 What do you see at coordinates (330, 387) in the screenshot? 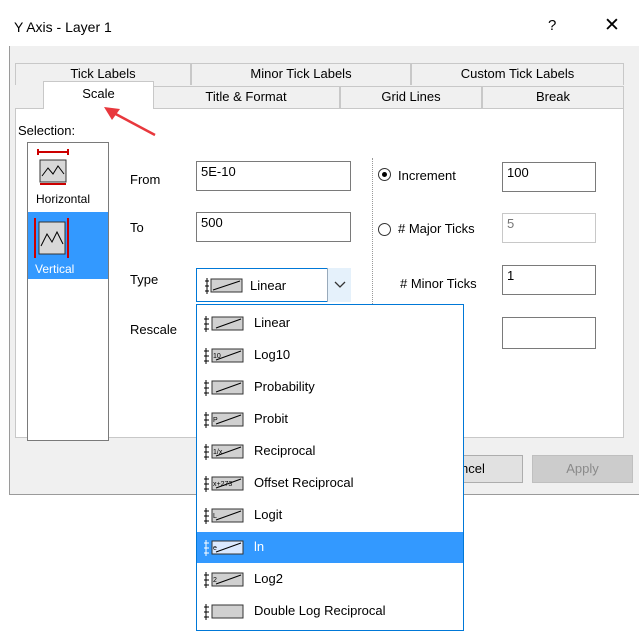
I see `type-option-probability: Probability` at bounding box center [330, 387].